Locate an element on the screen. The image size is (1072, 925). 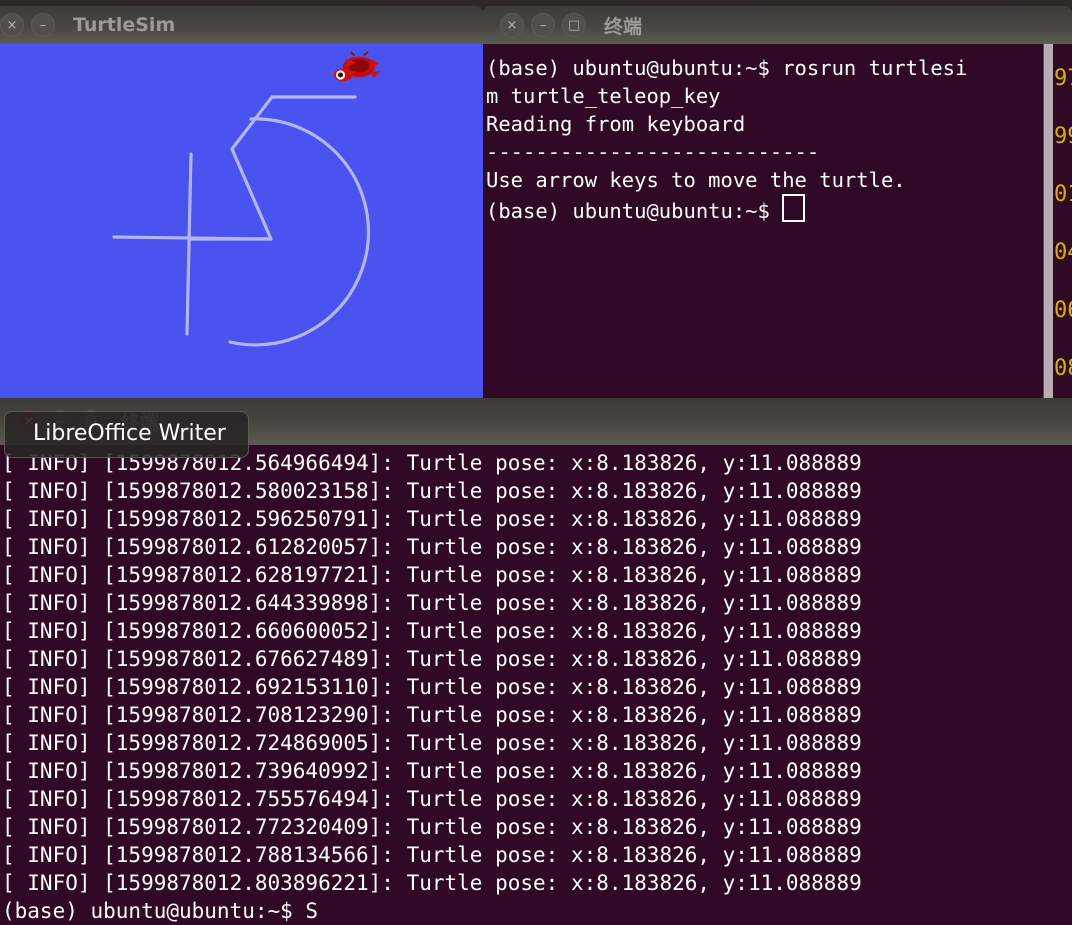
terminal-top-window-controls: × – □ is located at coordinates (543, 25).